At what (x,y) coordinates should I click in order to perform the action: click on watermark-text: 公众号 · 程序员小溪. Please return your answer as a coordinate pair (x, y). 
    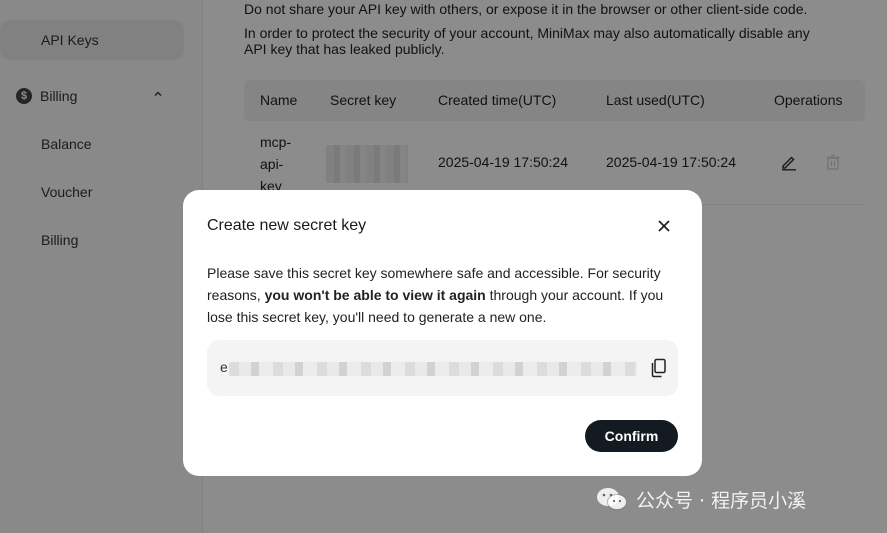
    Looking at the image, I should click on (721, 500).